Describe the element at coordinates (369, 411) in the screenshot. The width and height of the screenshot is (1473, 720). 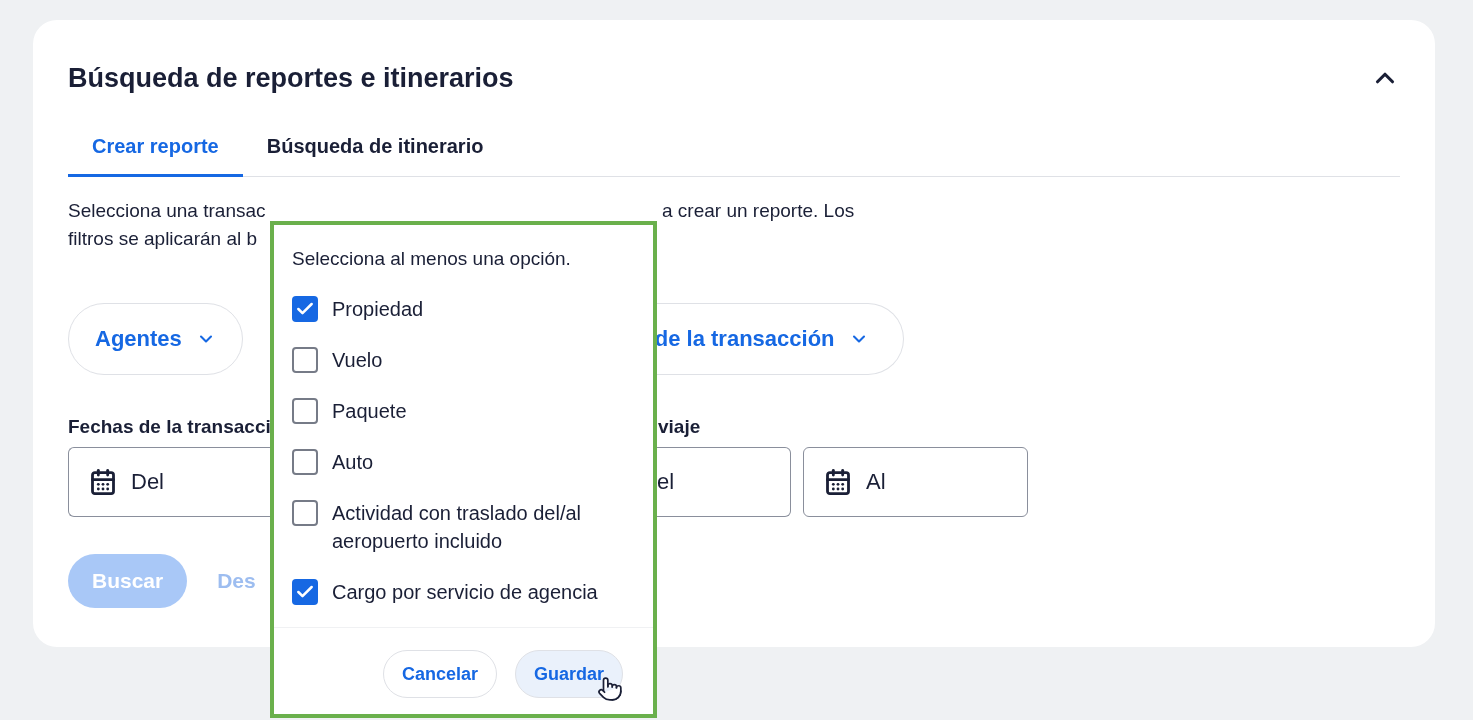
I see `option-label: Paquete` at that location.